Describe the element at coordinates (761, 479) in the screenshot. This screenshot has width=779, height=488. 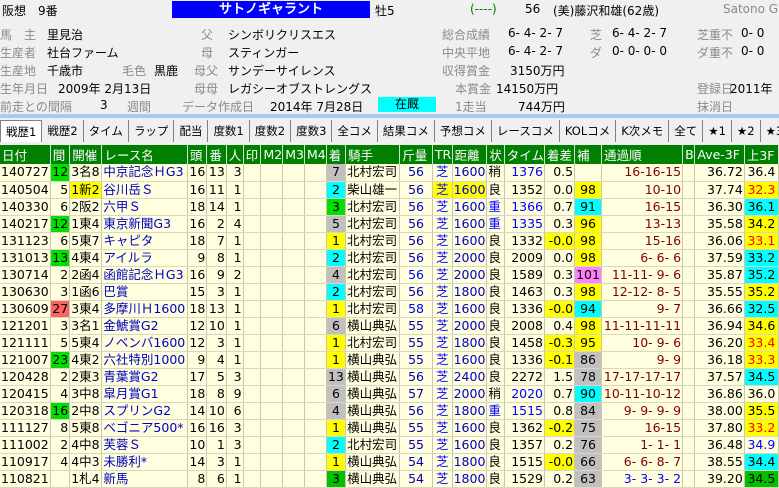
I see `cell-last-3f: 34.5` at that location.